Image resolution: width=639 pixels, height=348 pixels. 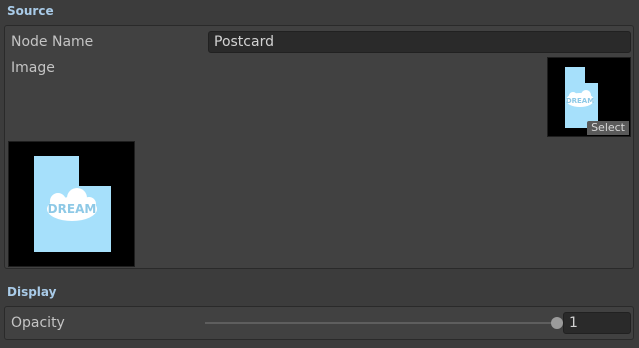 I want to click on image-preview: DREAM, so click(x=71, y=204).